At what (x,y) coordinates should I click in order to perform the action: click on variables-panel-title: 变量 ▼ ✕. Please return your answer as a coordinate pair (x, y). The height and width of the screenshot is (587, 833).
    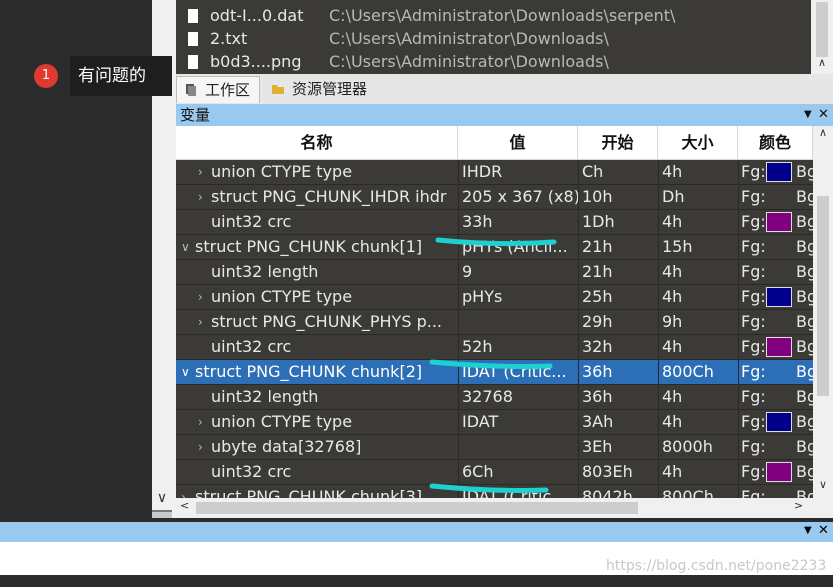
    Looking at the image, I should click on (504, 115).